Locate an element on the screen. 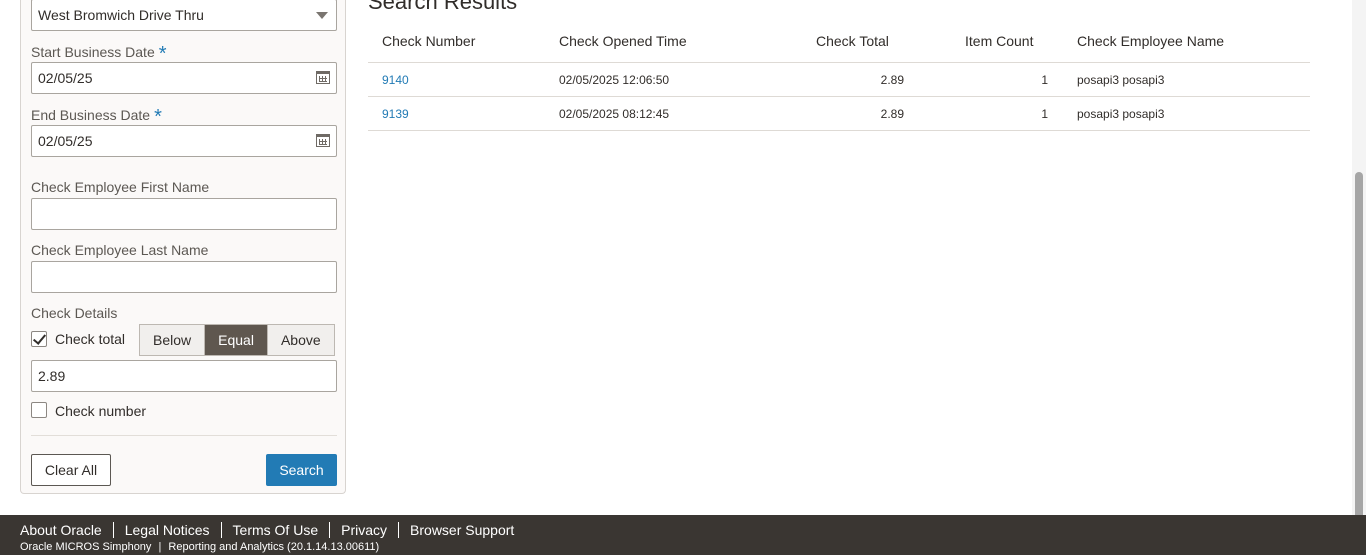 Image resolution: width=1366 pixels, height=555 pixels. scrollbar-thumb is located at coordinates (1359, 346).